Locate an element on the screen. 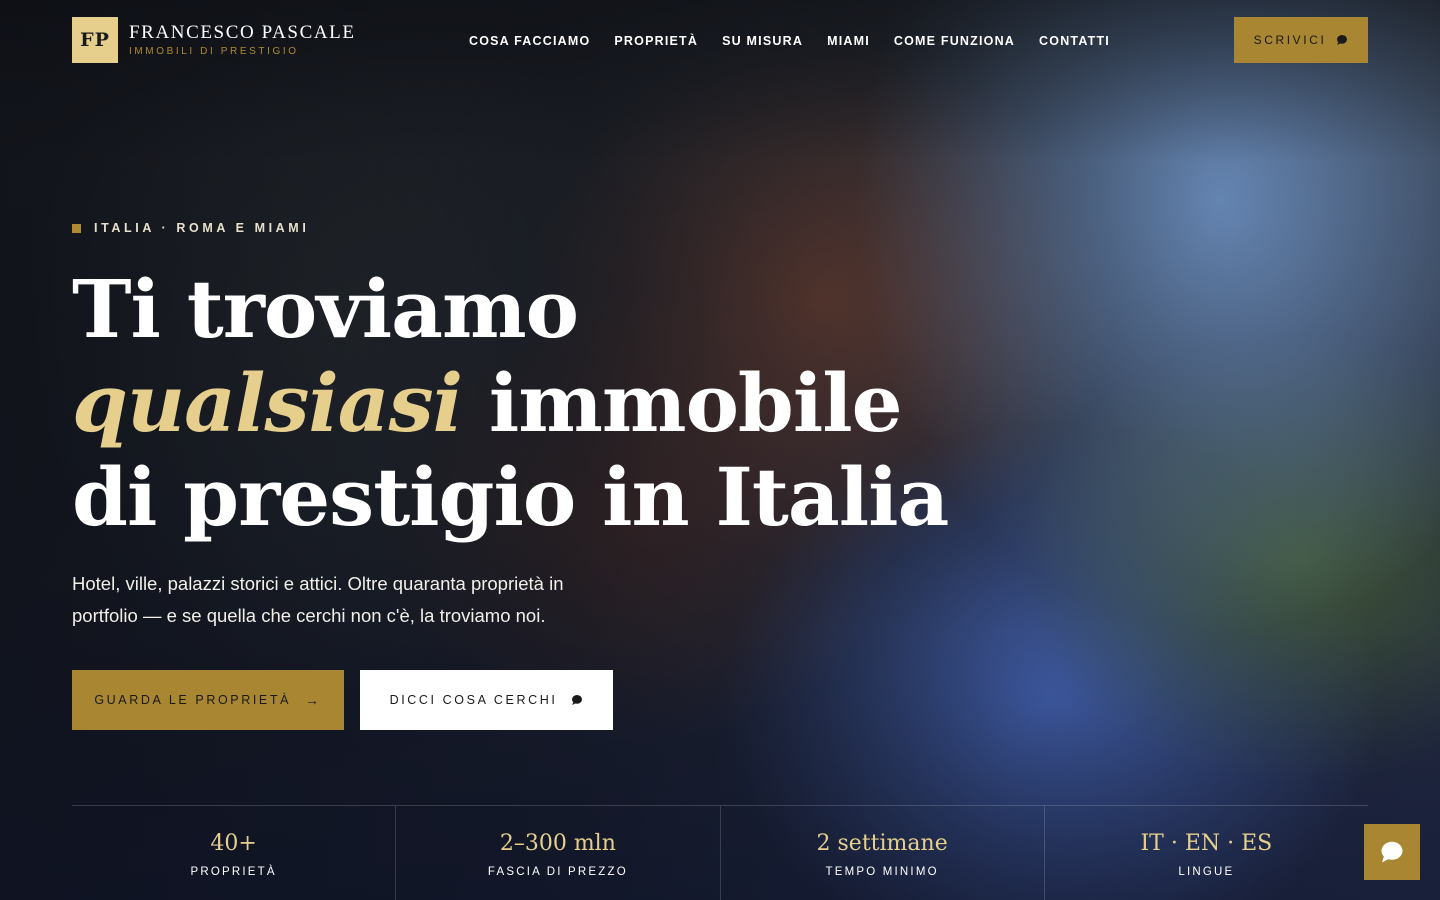 This screenshot has height=900, width=1440. stat-price-range: 2–300 mln FASCIA DI PREZZO is located at coordinates (558, 853).